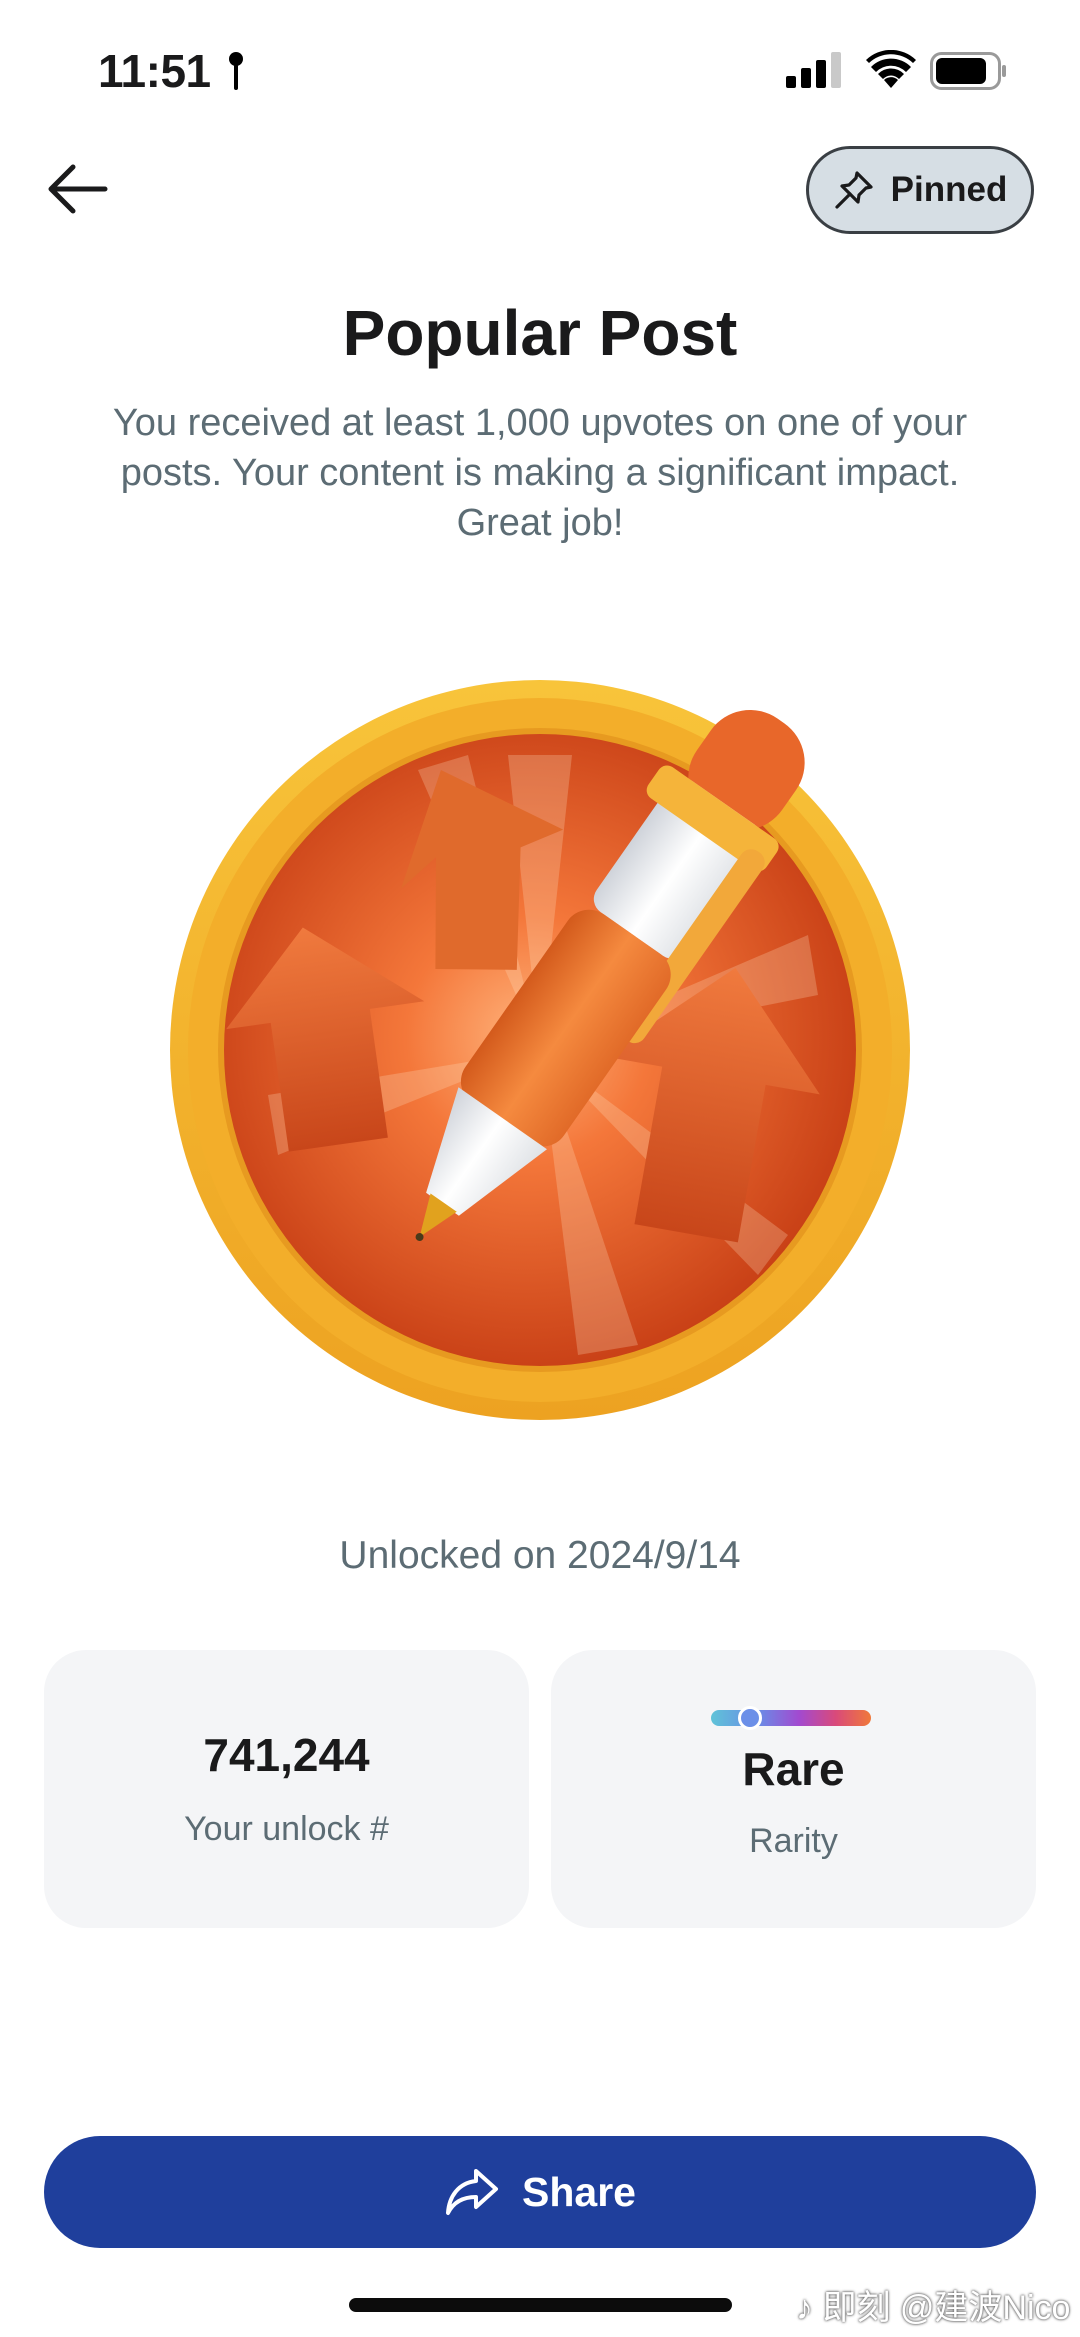  I want to click on wifi-icon, so click(891, 69).